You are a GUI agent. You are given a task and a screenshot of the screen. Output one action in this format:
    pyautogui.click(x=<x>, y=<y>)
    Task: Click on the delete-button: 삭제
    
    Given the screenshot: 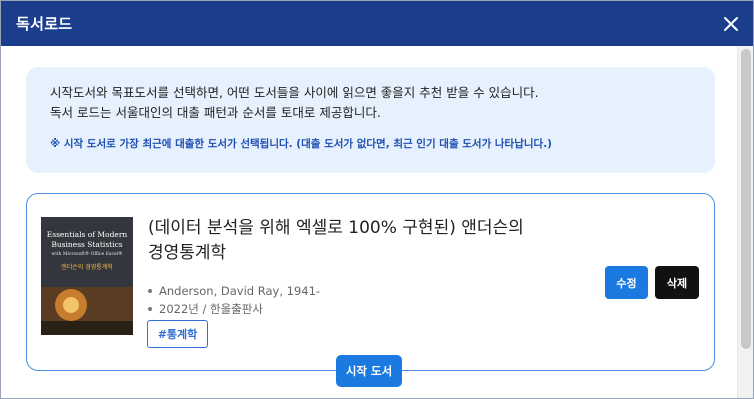 What is the action you would take?
    pyautogui.click(x=677, y=282)
    